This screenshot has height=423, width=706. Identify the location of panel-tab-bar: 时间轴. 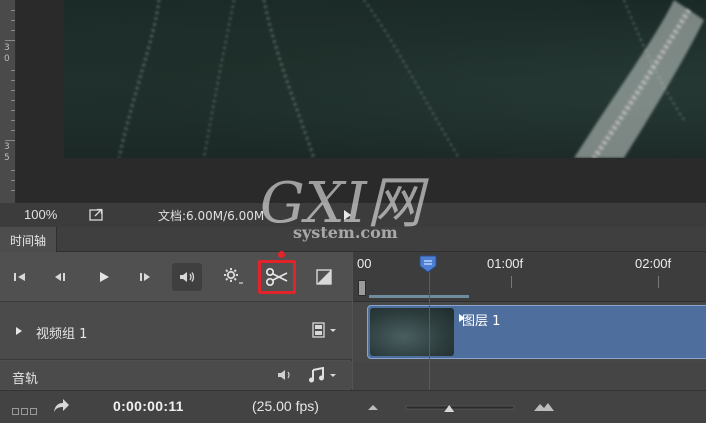
(353, 239).